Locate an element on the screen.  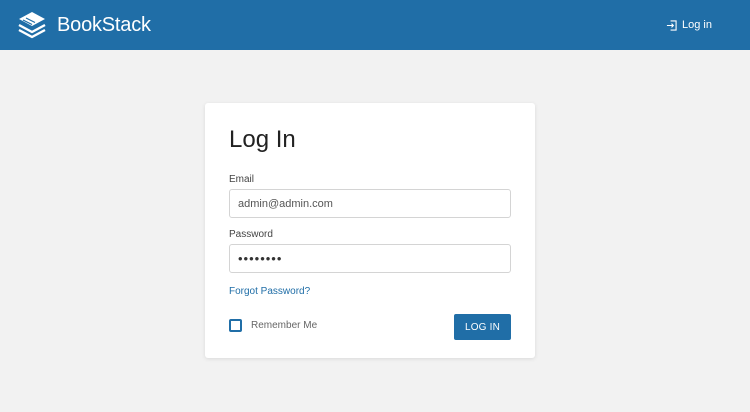
remember-me-label: Remember Me is located at coordinates (284, 325).